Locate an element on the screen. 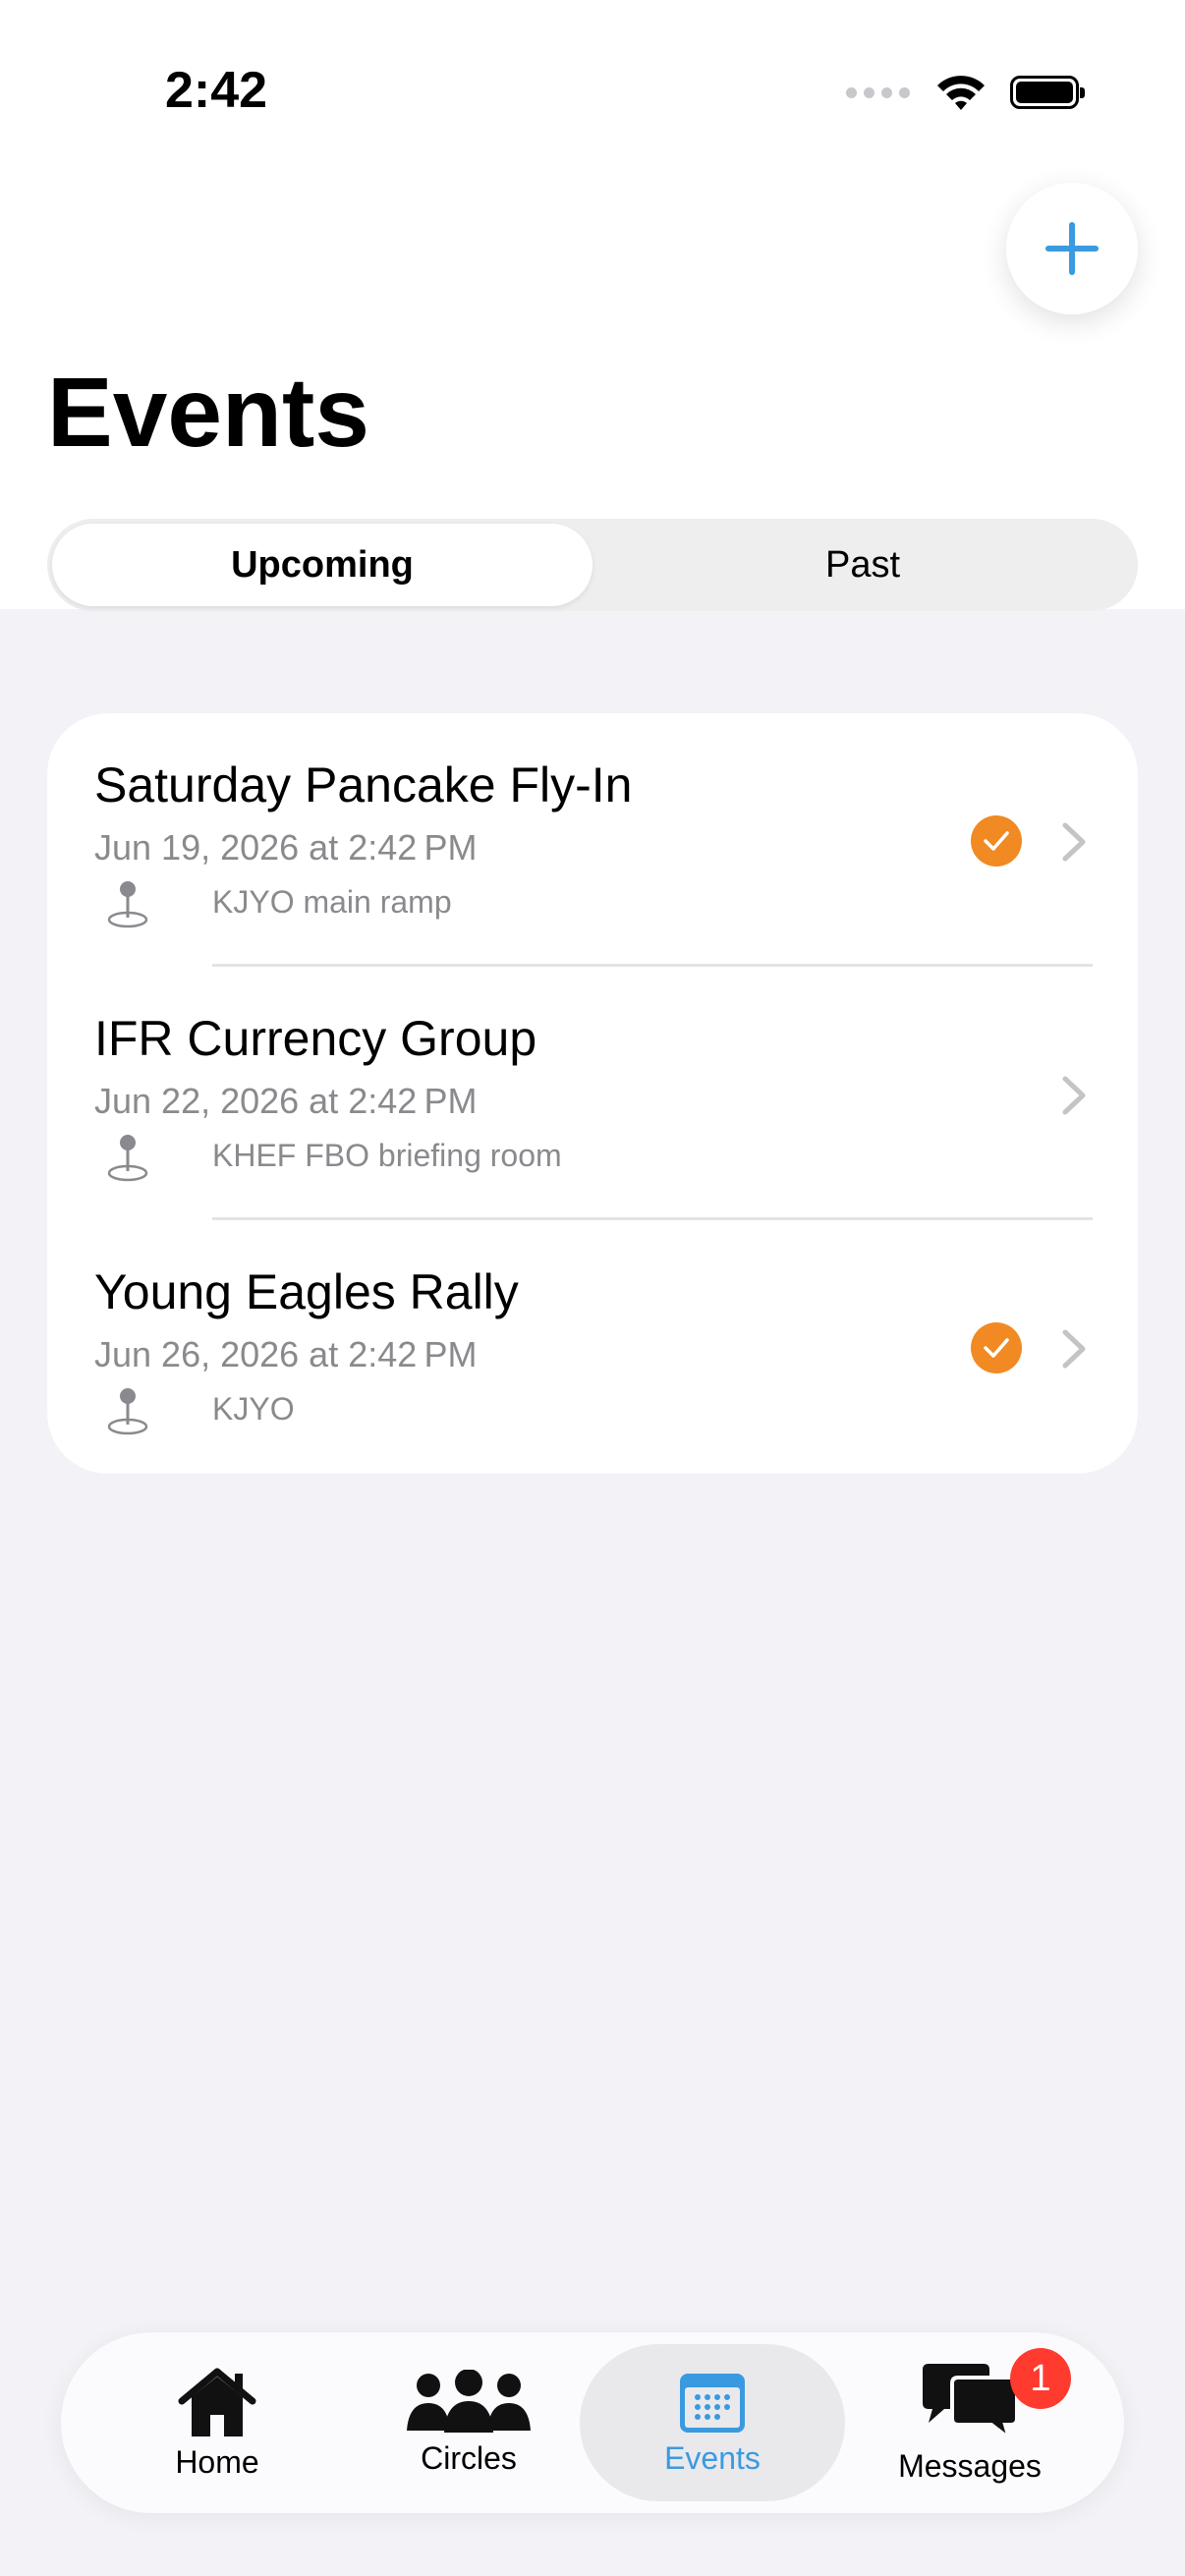 The width and height of the screenshot is (1185, 2576). event-title: IFR Currency Group is located at coordinates (316, 1038).